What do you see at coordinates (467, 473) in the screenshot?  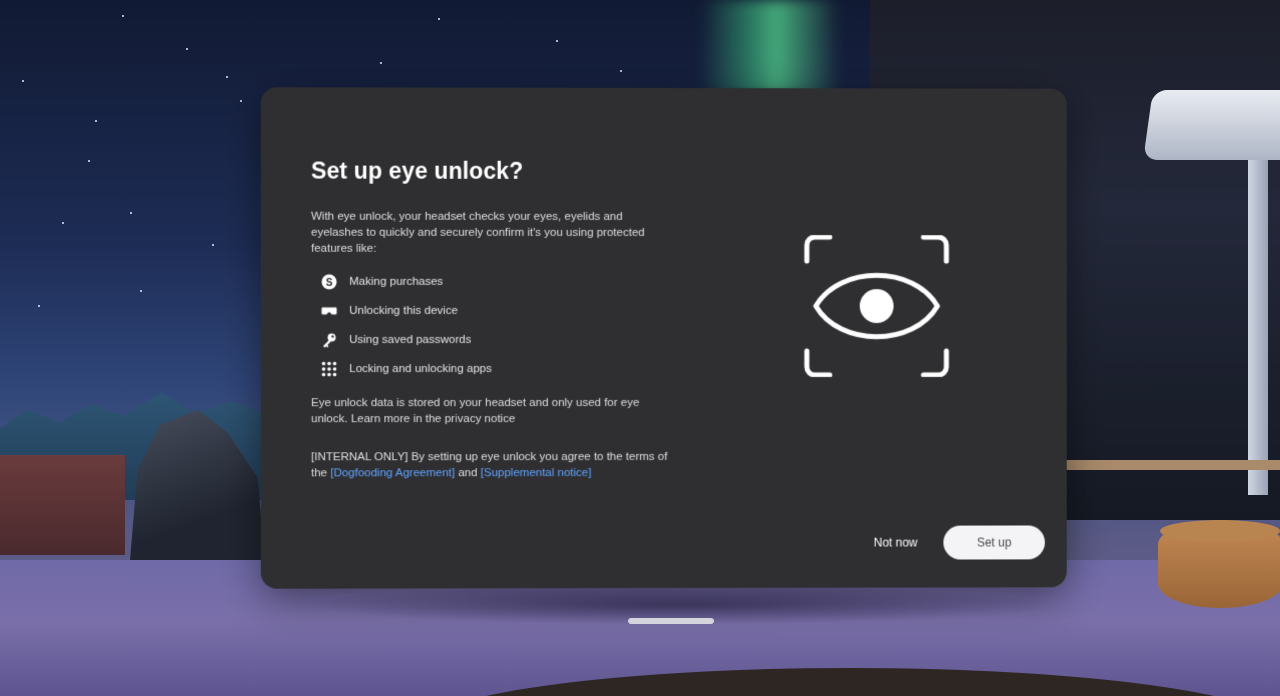 I see `agreement-middle: and` at bounding box center [467, 473].